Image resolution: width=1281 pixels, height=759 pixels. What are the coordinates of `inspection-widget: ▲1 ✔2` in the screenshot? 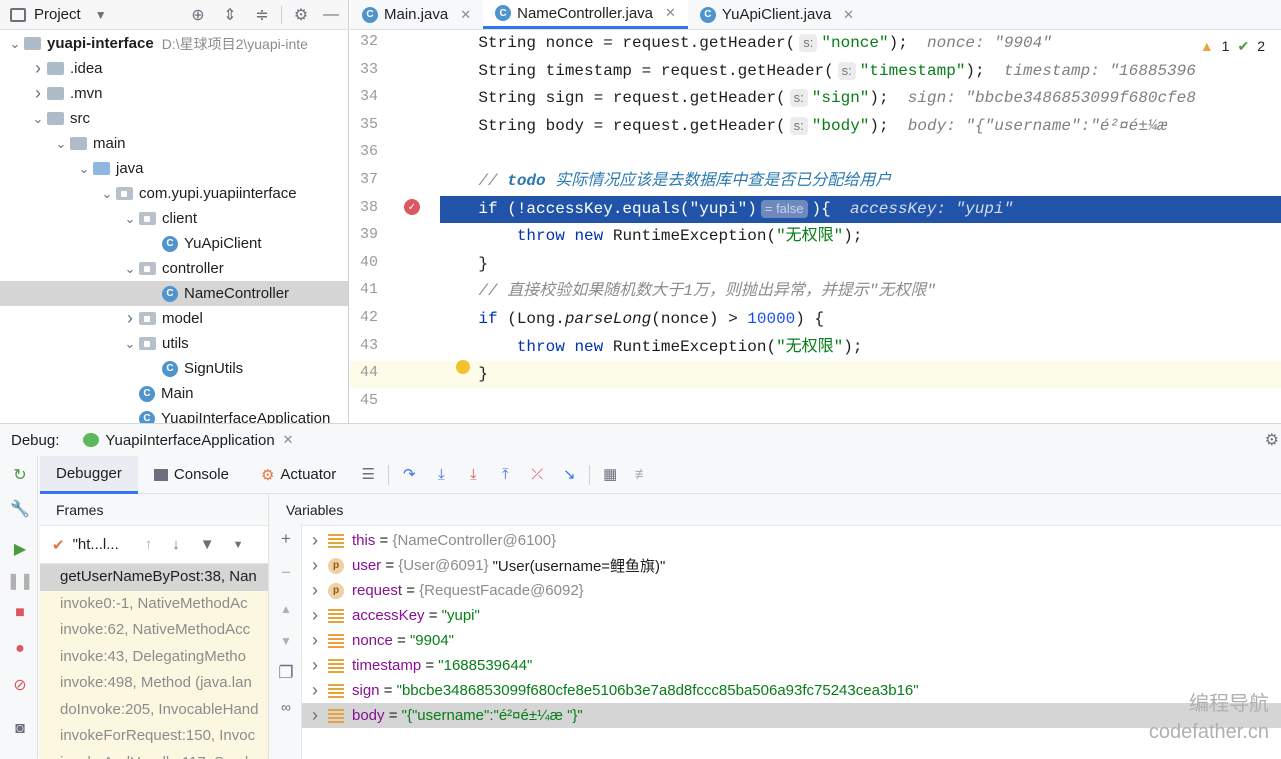 It's located at (1232, 46).